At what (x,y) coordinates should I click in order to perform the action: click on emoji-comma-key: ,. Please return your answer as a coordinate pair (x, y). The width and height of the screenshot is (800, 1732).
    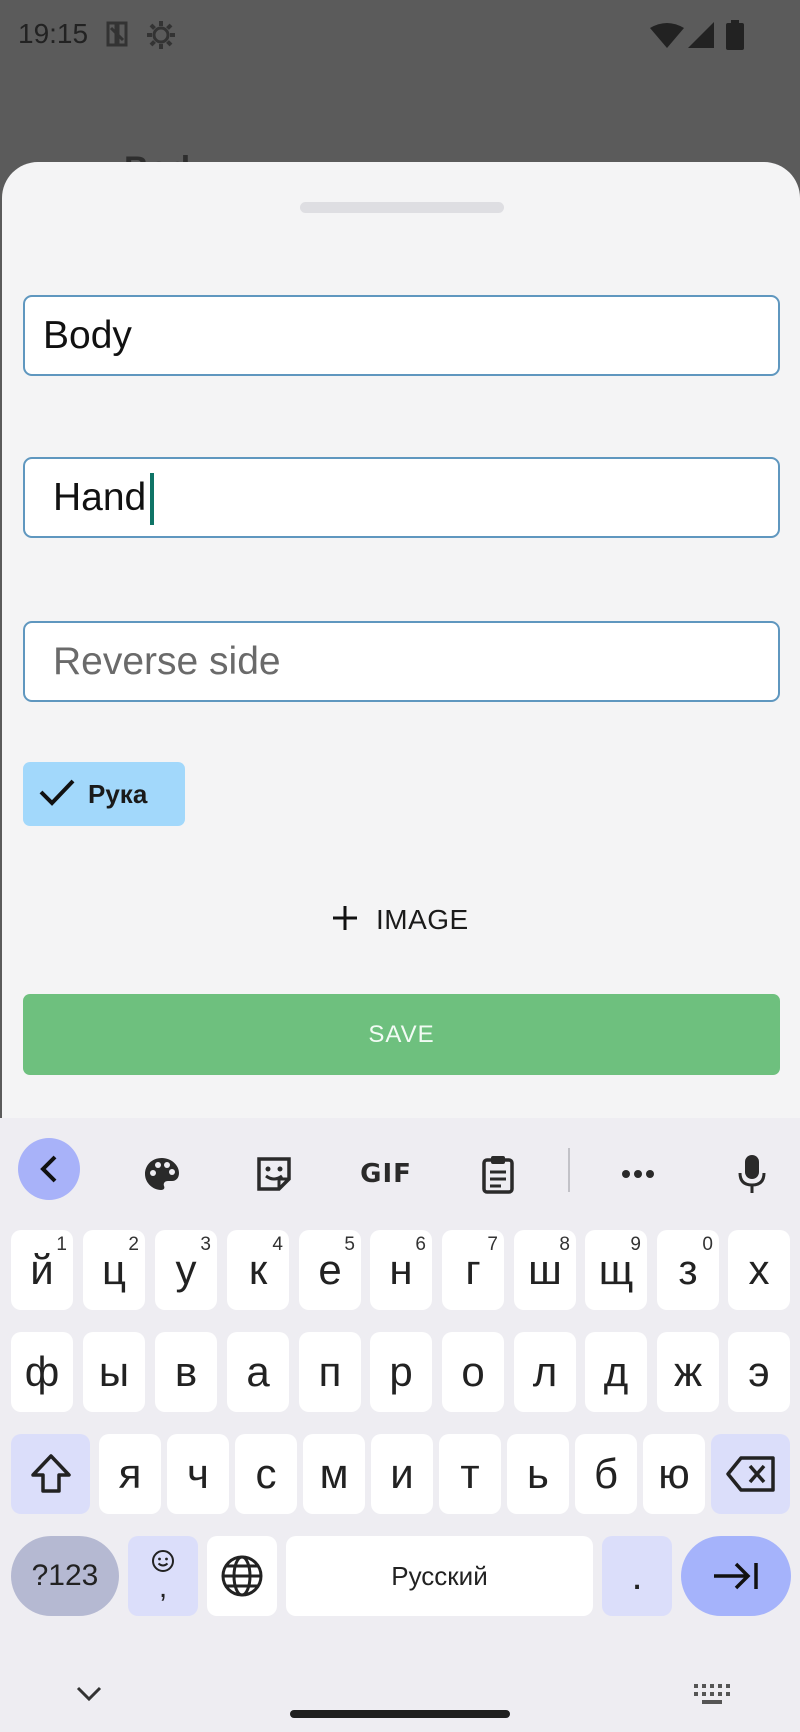
    Looking at the image, I should click on (163, 1576).